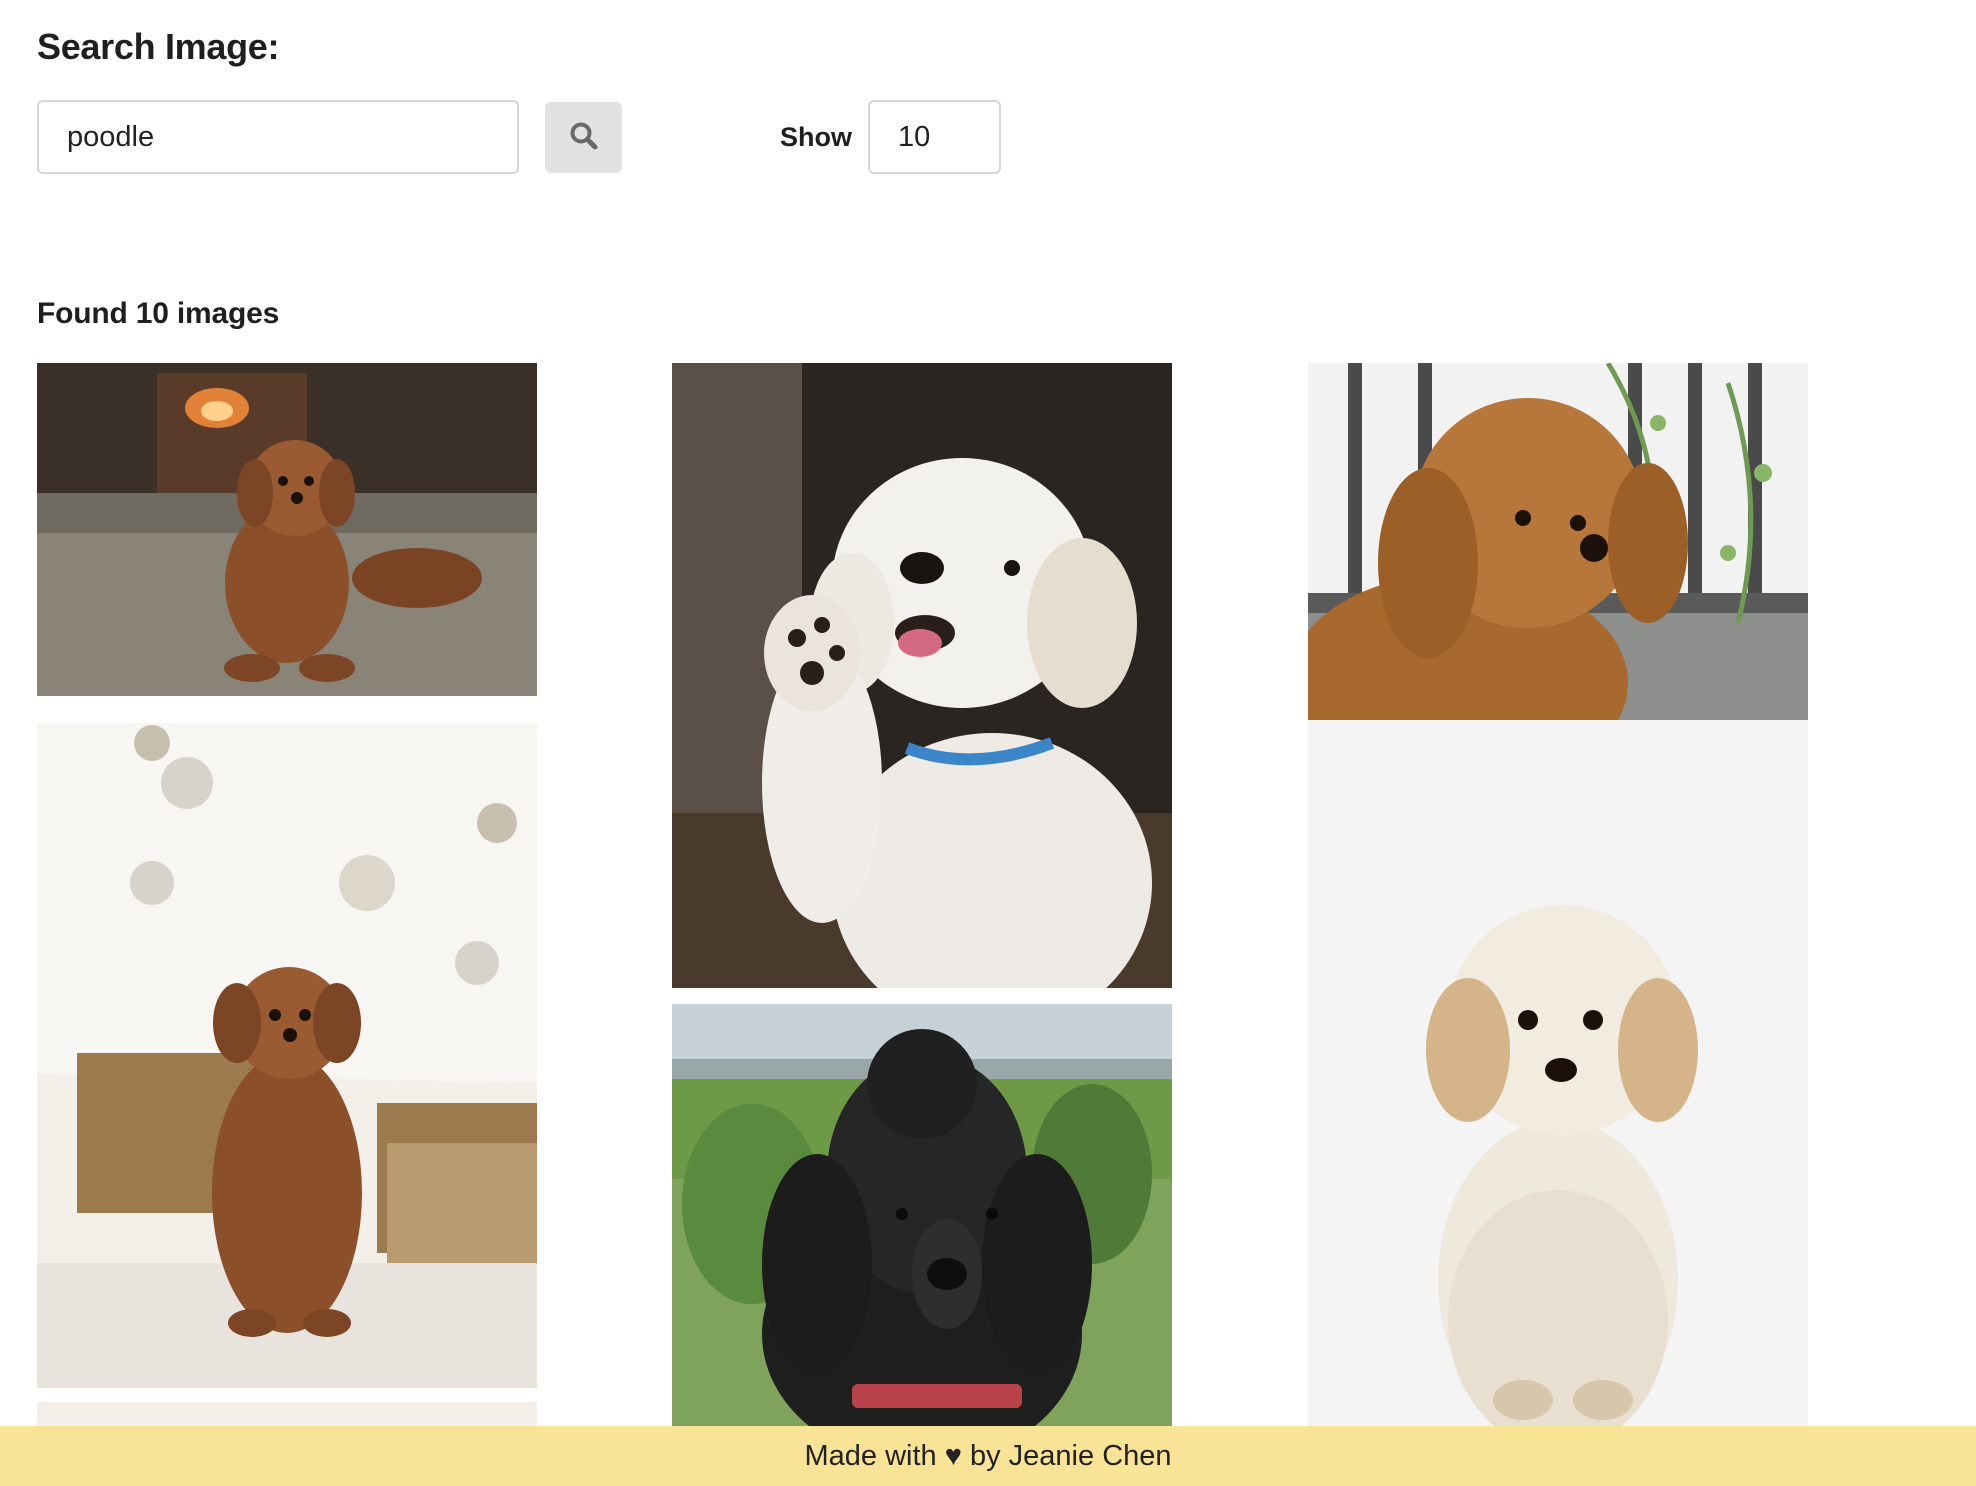 The image size is (1976, 1486). I want to click on show-count-input, so click(934, 137).